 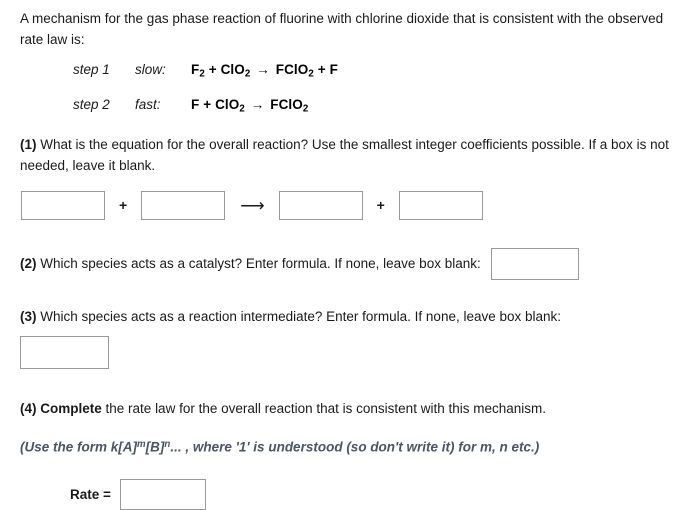 What do you see at coordinates (333, 69) in the screenshot?
I see `step-1-product-2: F` at bounding box center [333, 69].